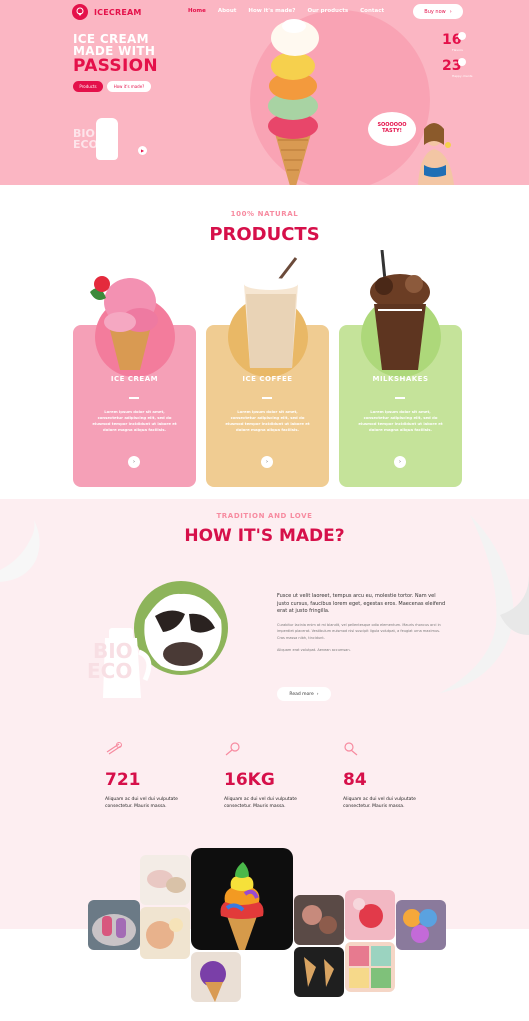 The image size is (529, 1021). I want to click on ice-cream-icon, so click(114, 749).